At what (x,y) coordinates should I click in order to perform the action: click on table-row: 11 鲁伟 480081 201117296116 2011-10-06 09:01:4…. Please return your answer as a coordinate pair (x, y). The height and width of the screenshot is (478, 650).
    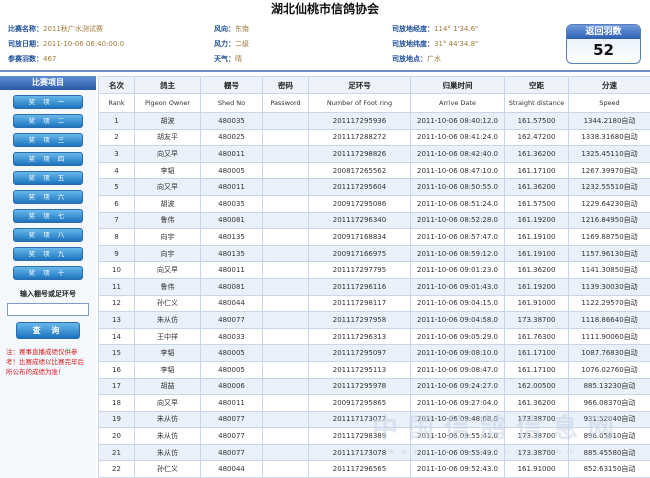
    Looking at the image, I should click on (374, 286).